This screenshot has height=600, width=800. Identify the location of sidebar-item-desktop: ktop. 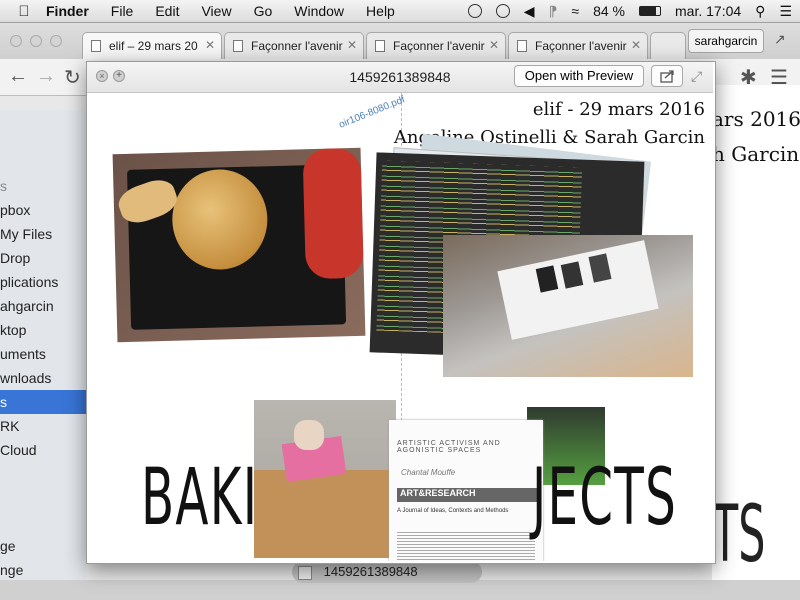
(13, 330).